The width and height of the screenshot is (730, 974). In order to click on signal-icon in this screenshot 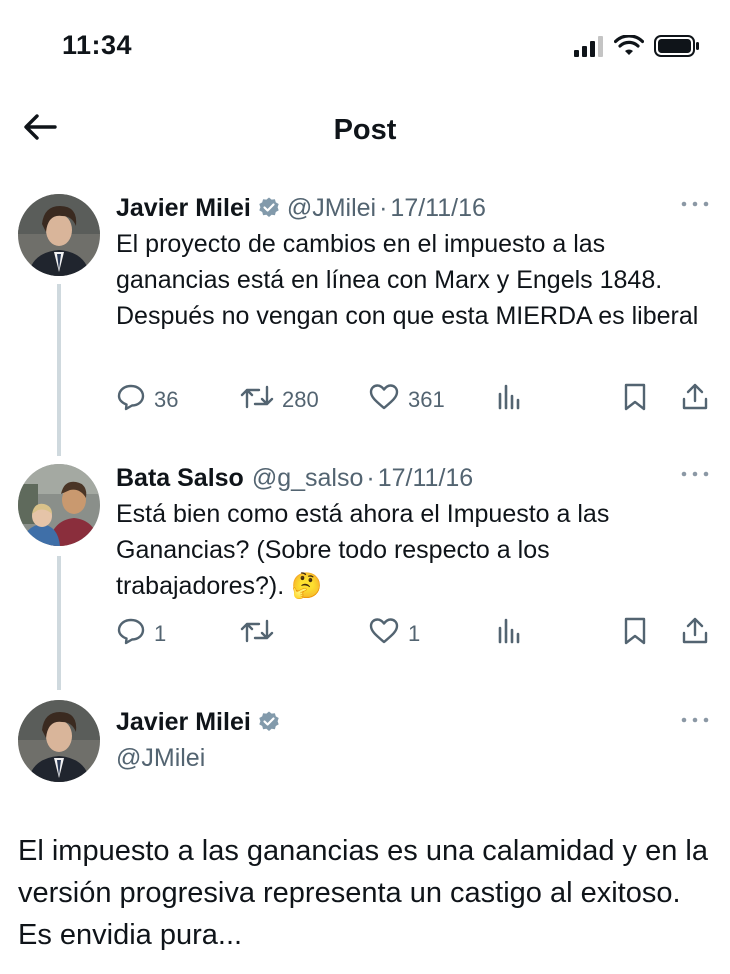, I will do `click(589, 48)`.